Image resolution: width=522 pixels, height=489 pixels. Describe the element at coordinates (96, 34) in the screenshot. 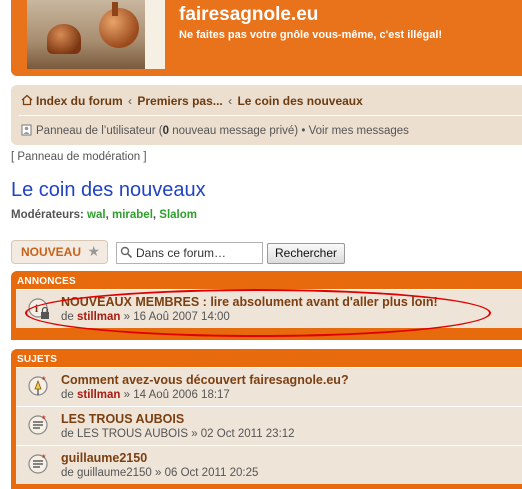

I see `site-logo-image` at that location.